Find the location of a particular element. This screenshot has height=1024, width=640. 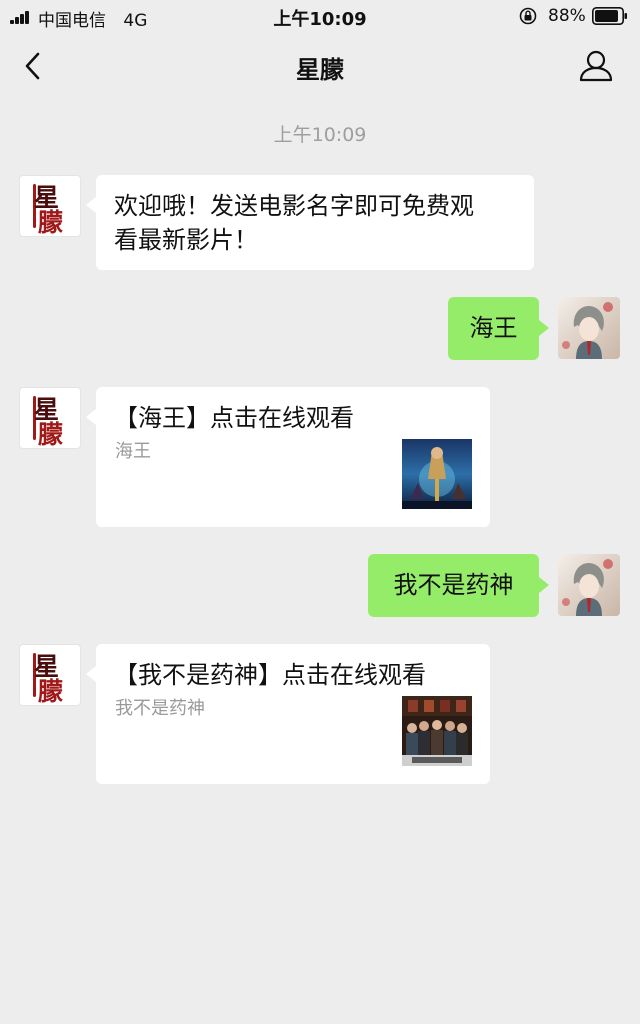

outgoing-message: 海王 is located at coordinates (498, 328).